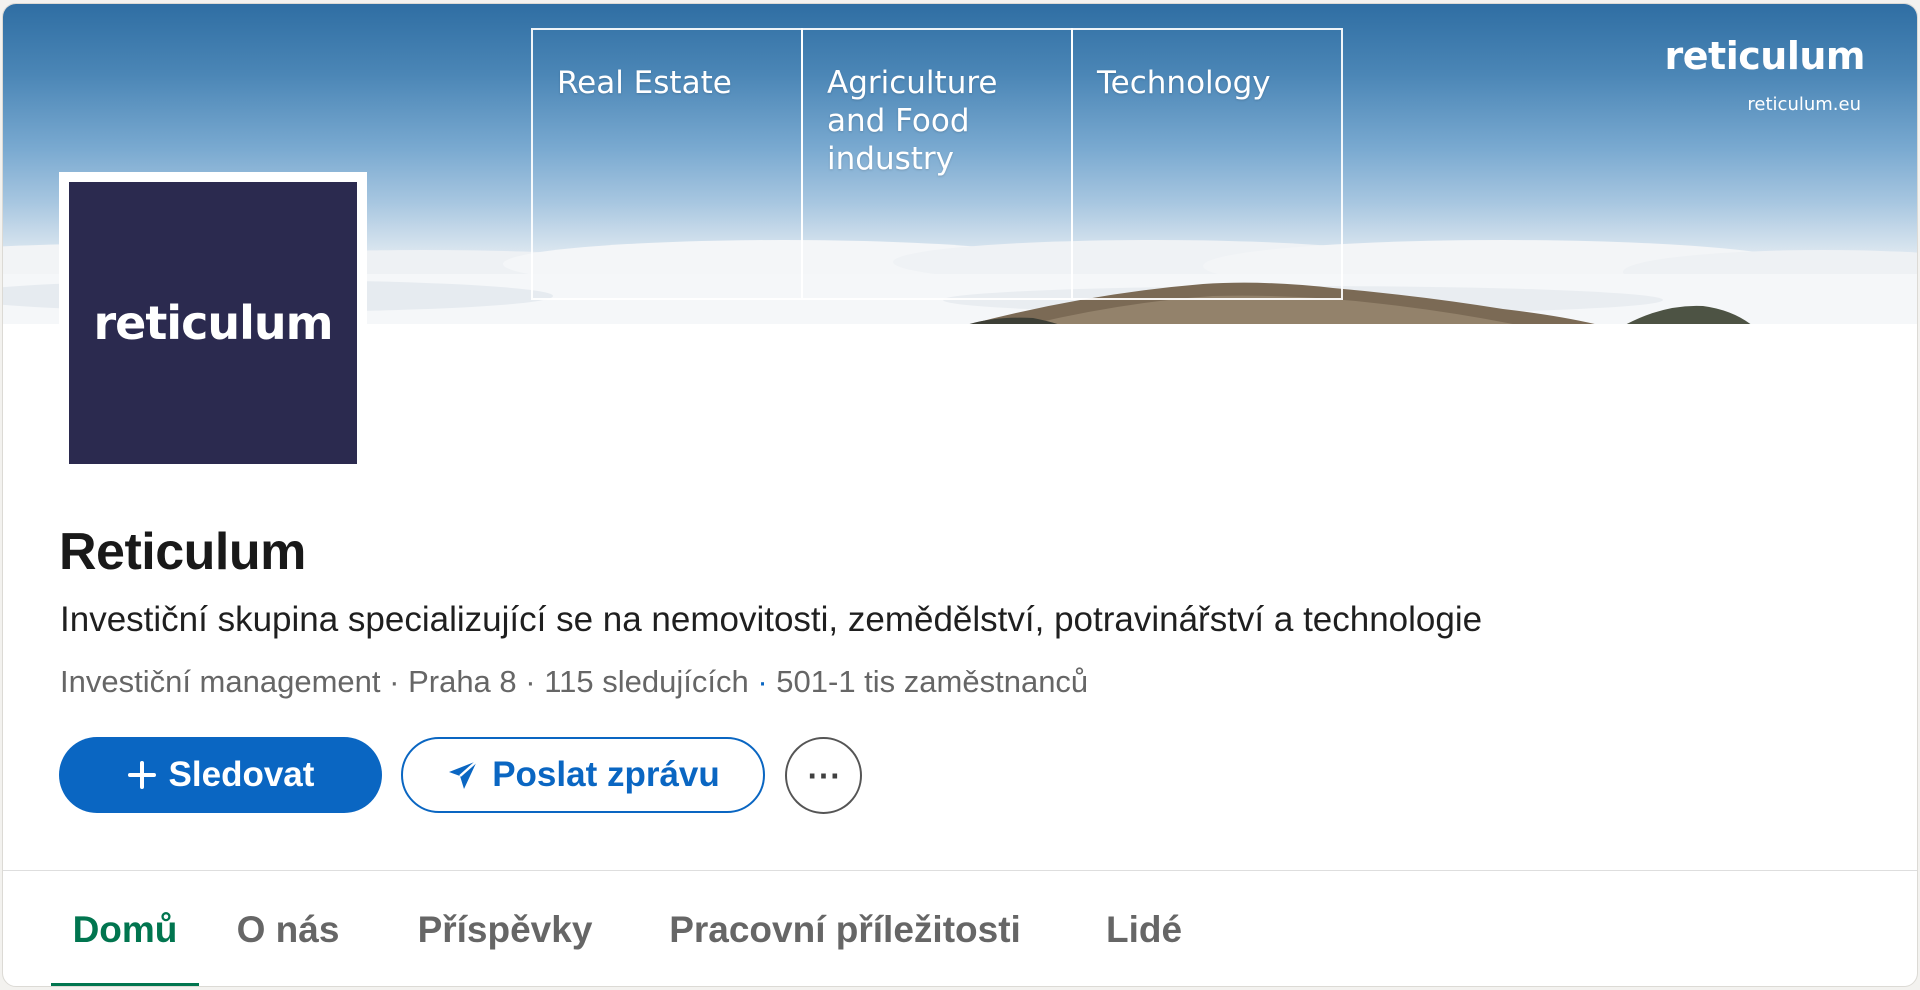 Image resolution: width=1920 pixels, height=990 pixels. I want to click on tab-home: Domů, so click(125, 928).